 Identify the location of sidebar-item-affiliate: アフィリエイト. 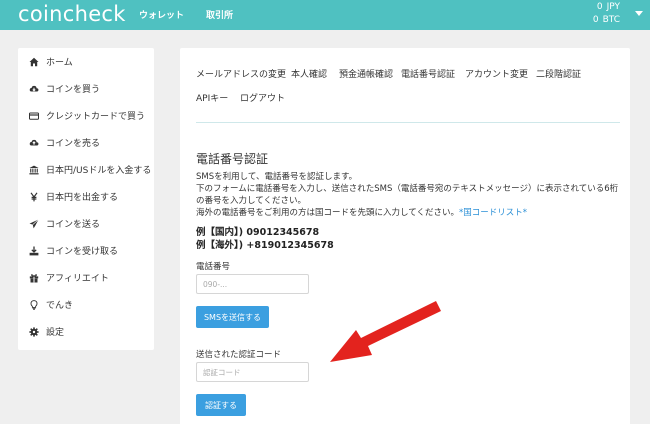
(86, 277).